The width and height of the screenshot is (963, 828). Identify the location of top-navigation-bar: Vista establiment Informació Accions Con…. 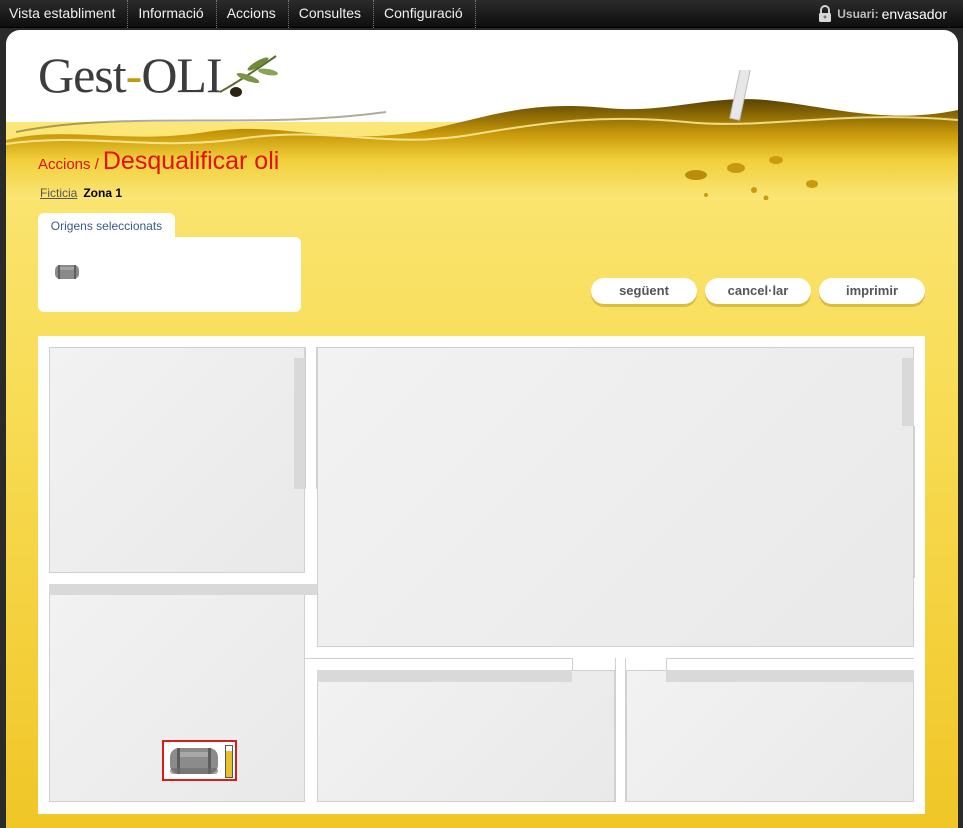
(481, 14).